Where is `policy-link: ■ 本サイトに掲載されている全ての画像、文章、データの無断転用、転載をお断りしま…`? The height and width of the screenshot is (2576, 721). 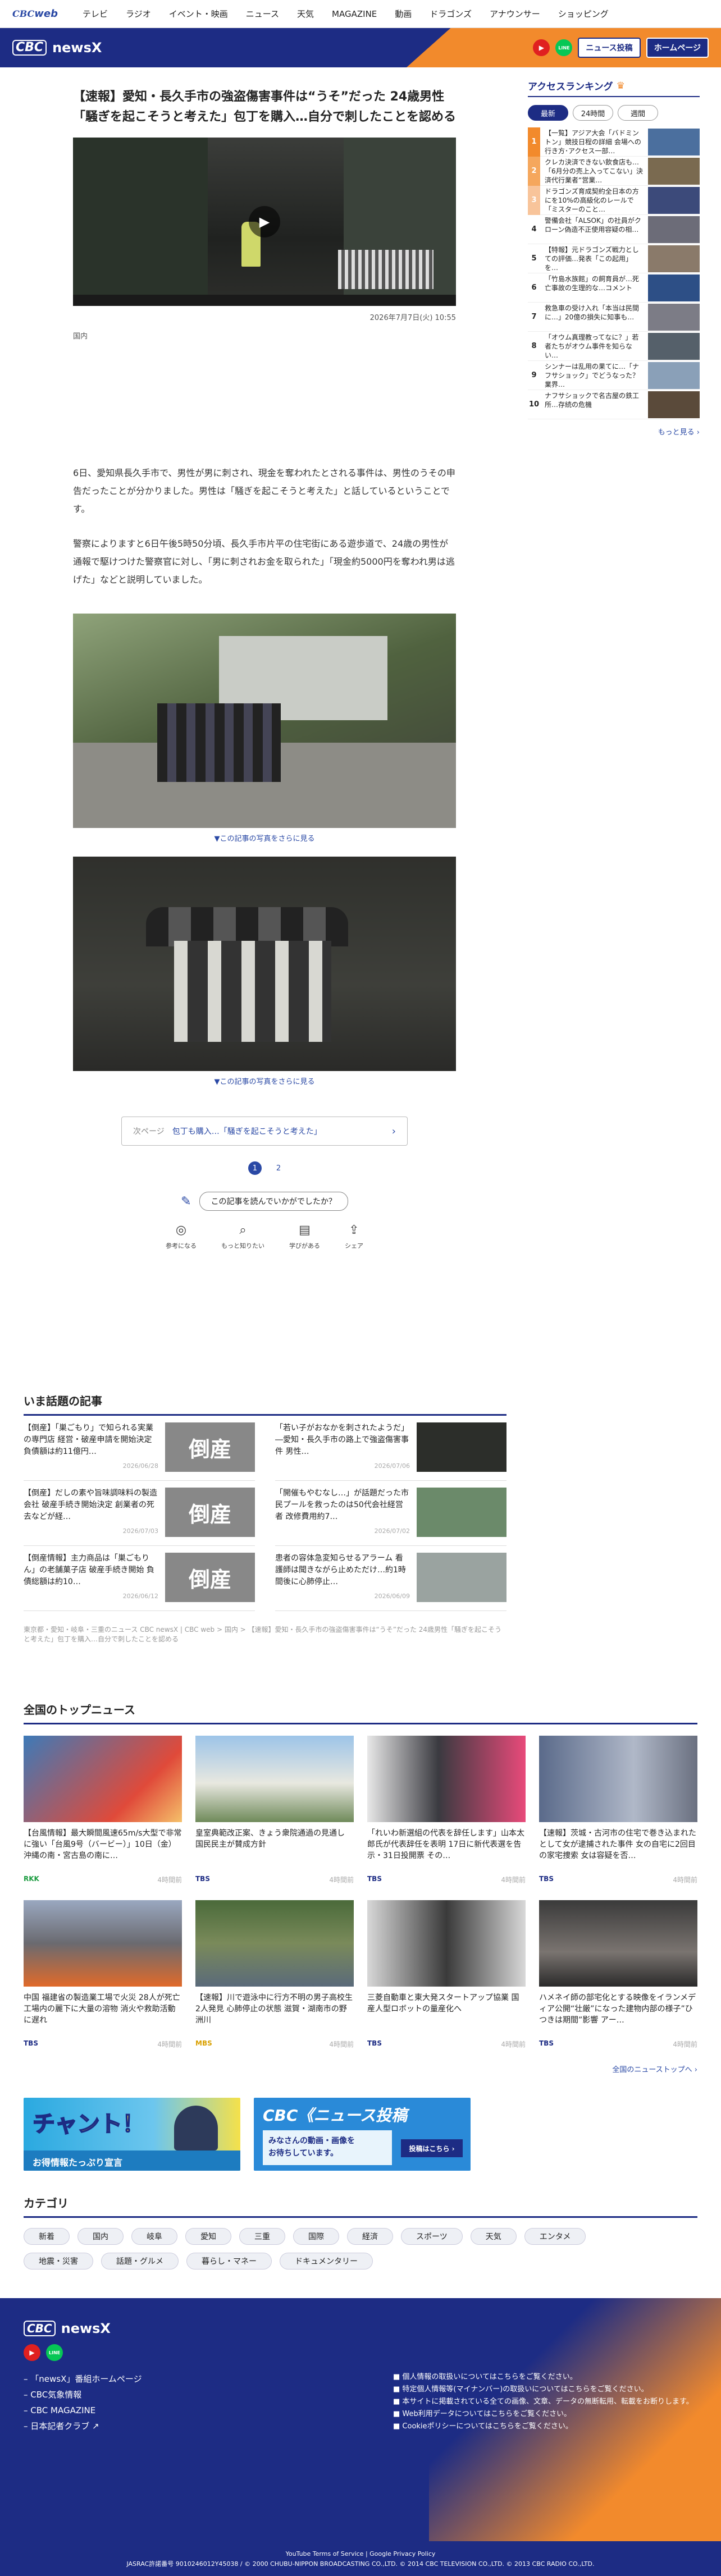
policy-link: ■ 本サイトに掲載されている全ての画像、文章、データの無断転用、転載をお断りしま… is located at coordinates (543, 2402).